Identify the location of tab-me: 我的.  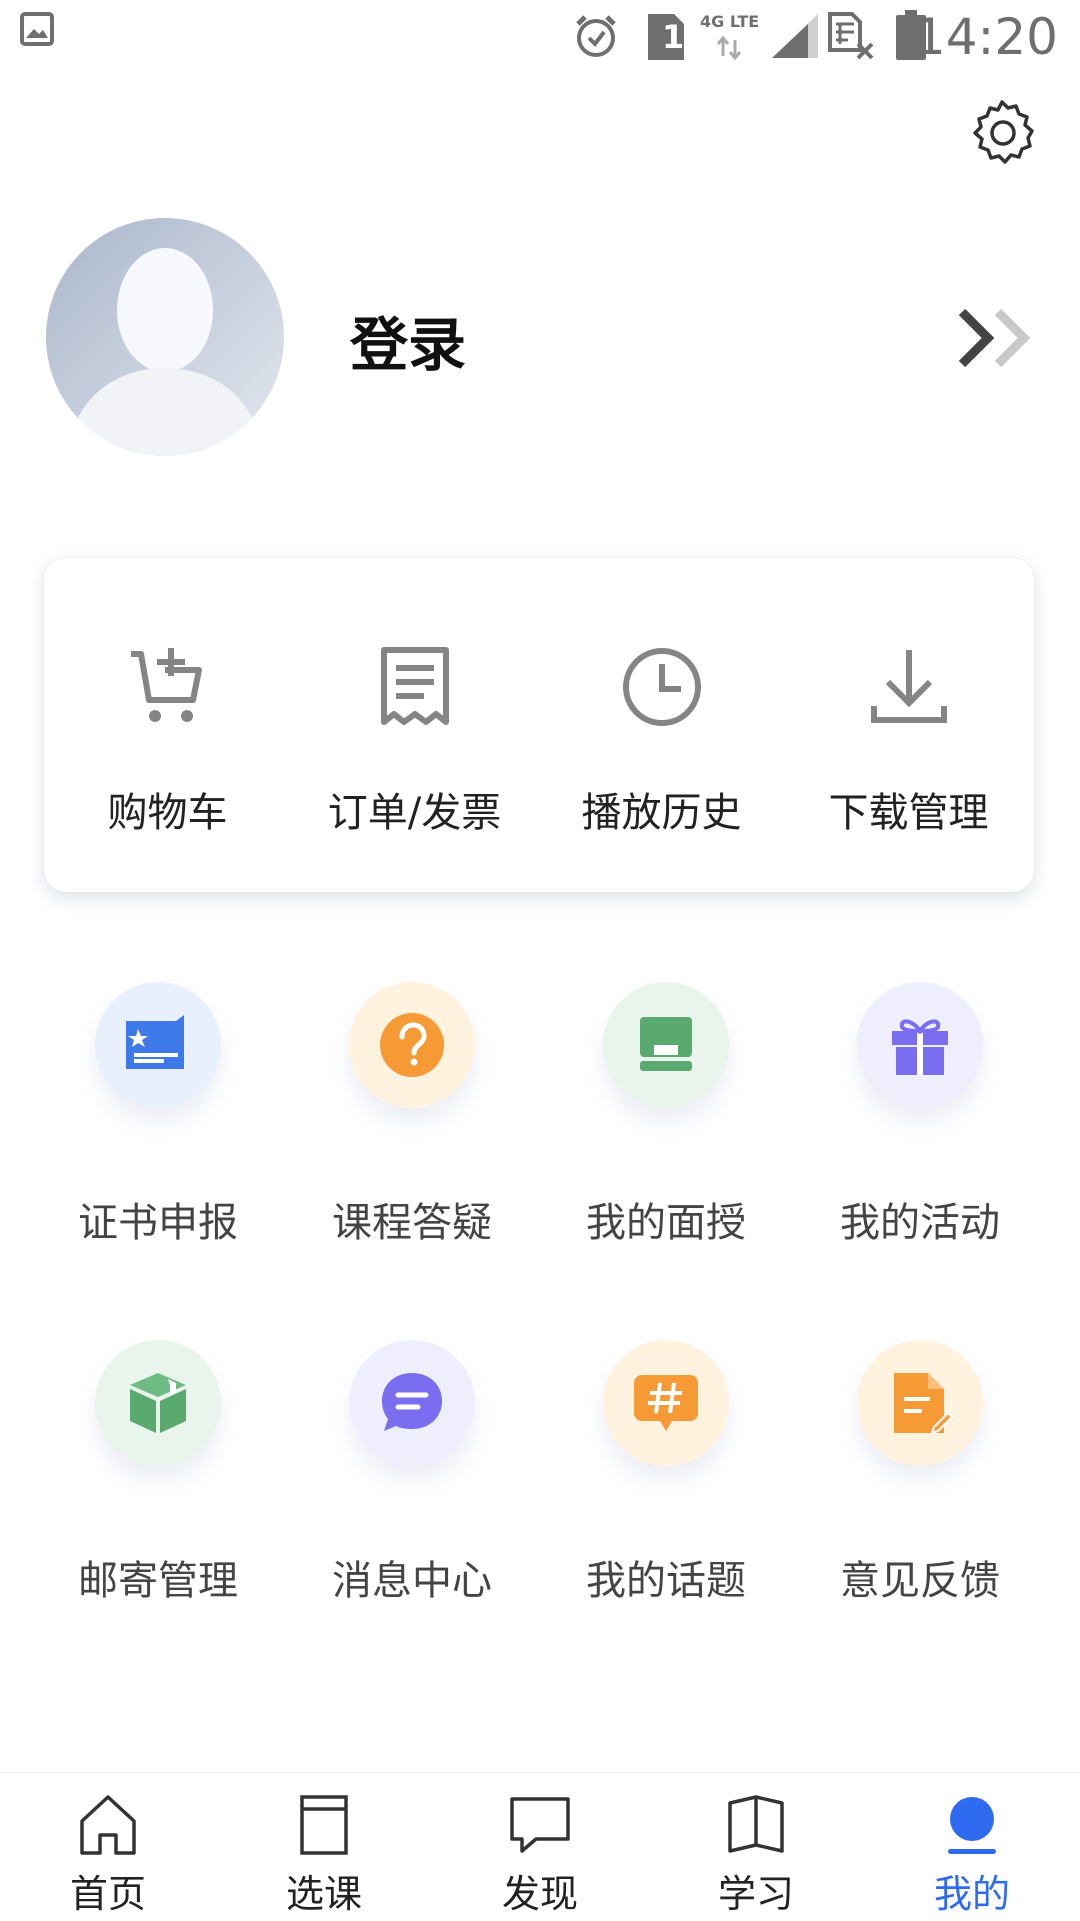
(972, 1847).